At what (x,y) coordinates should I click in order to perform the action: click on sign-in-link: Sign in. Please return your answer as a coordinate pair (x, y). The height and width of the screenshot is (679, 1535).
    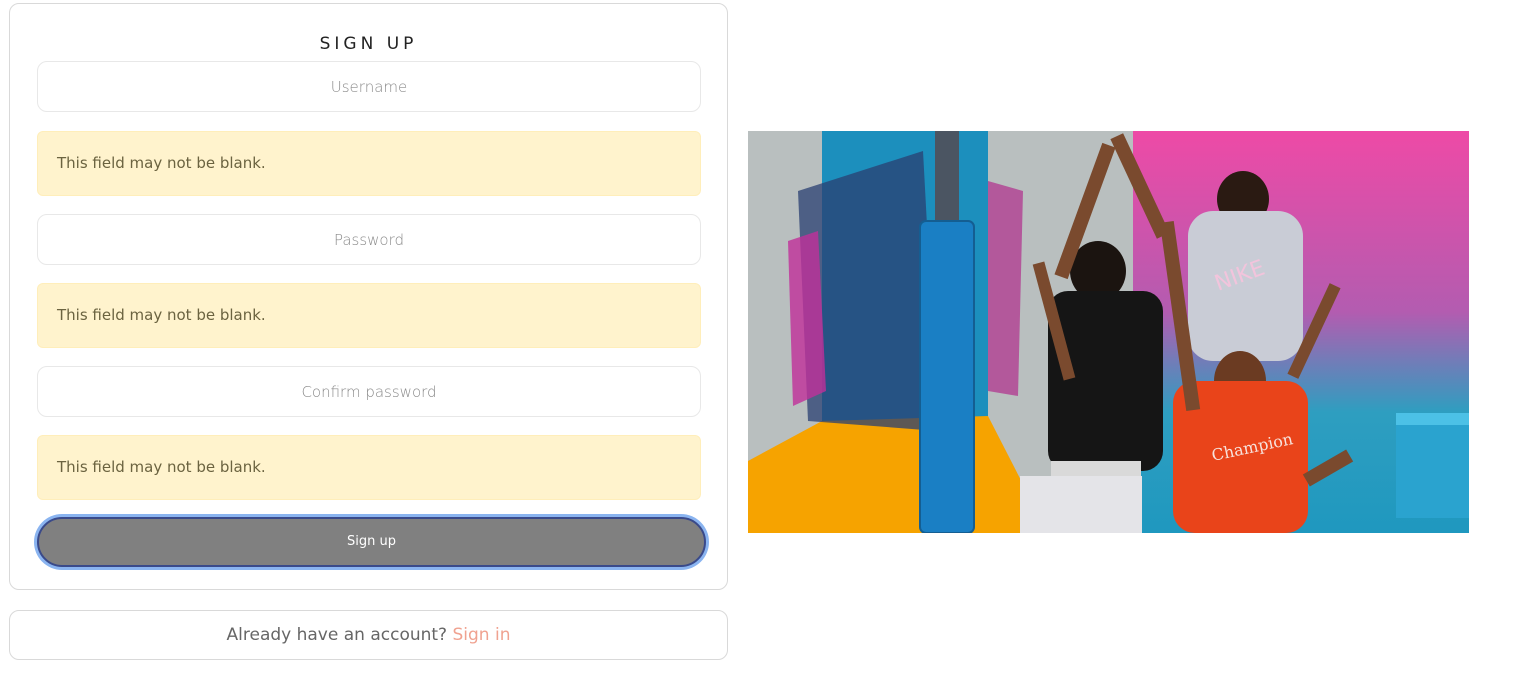
    Looking at the image, I should click on (481, 635).